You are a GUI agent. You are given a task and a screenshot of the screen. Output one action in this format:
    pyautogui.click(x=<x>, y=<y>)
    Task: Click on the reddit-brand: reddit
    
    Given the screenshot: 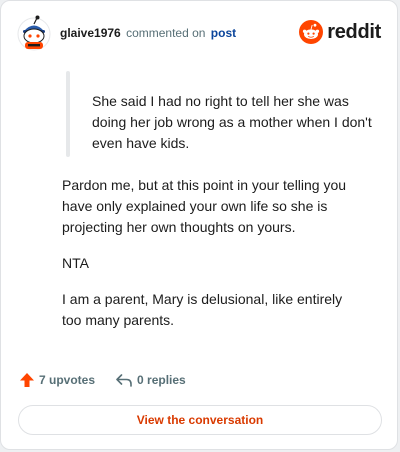 What is the action you would take?
    pyautogui.click(x=340, y=32)
    